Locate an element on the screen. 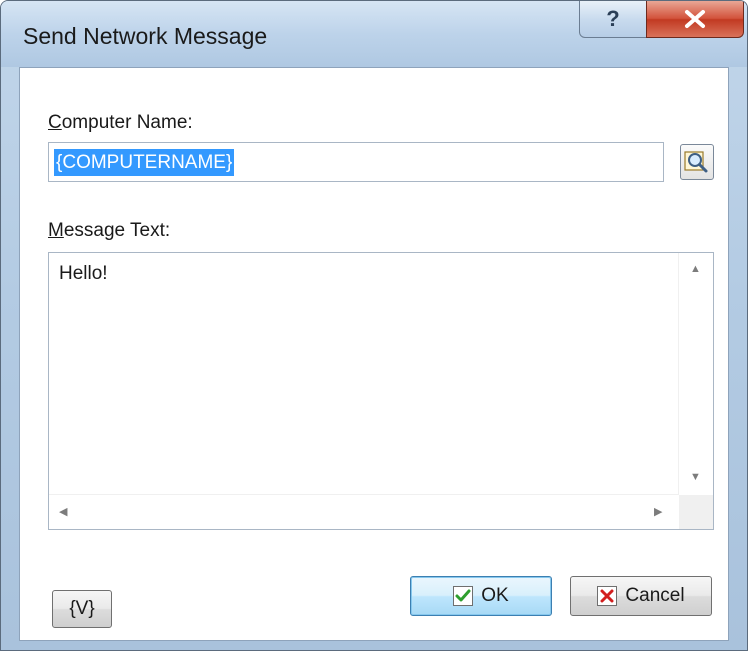 The image size is (748, 651). scrollbar-corner is located at coordinates (696, 512).